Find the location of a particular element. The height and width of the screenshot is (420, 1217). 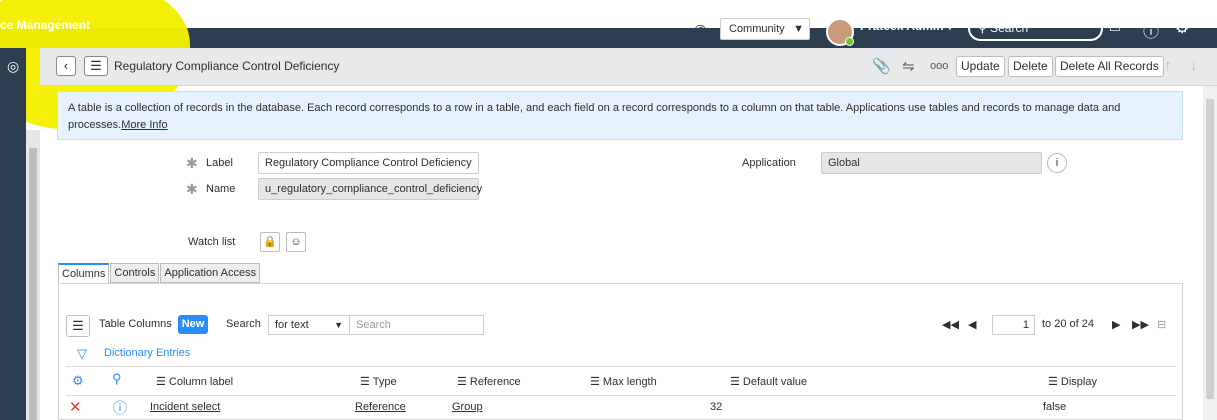

watchlist-label: Watch list is located at coordinates (212, 242).